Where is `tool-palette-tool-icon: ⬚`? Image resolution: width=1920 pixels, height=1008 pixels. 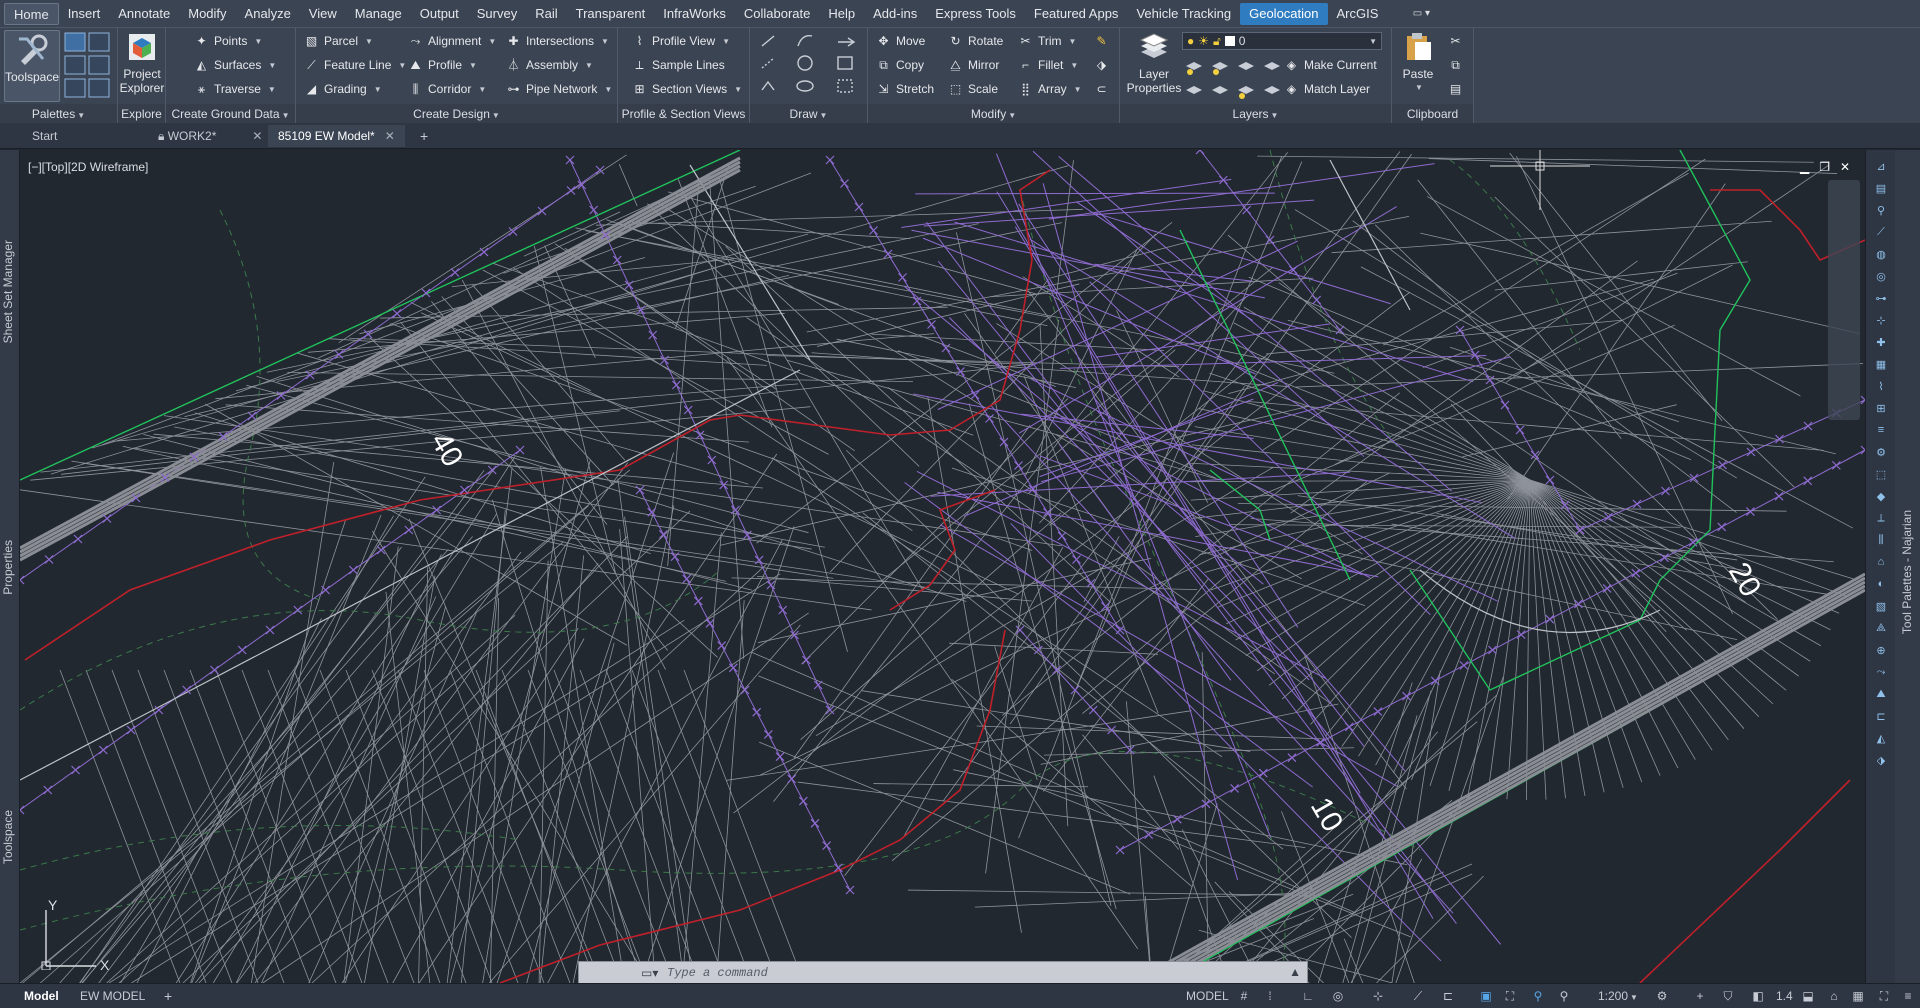 tool-palette-tool-icon: ⬚ is located at coordinates (1881, 475).